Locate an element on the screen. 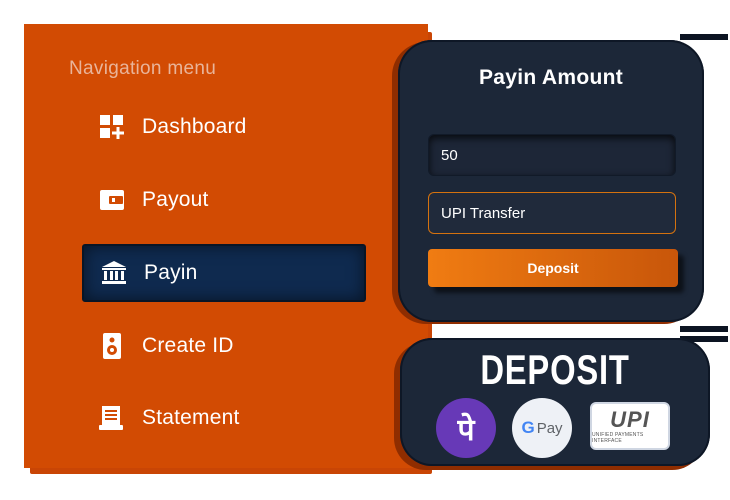 The height and width of the screenshot is (500, 730). nav-item-create-id: Create ID is located at coordinates (224, 346).